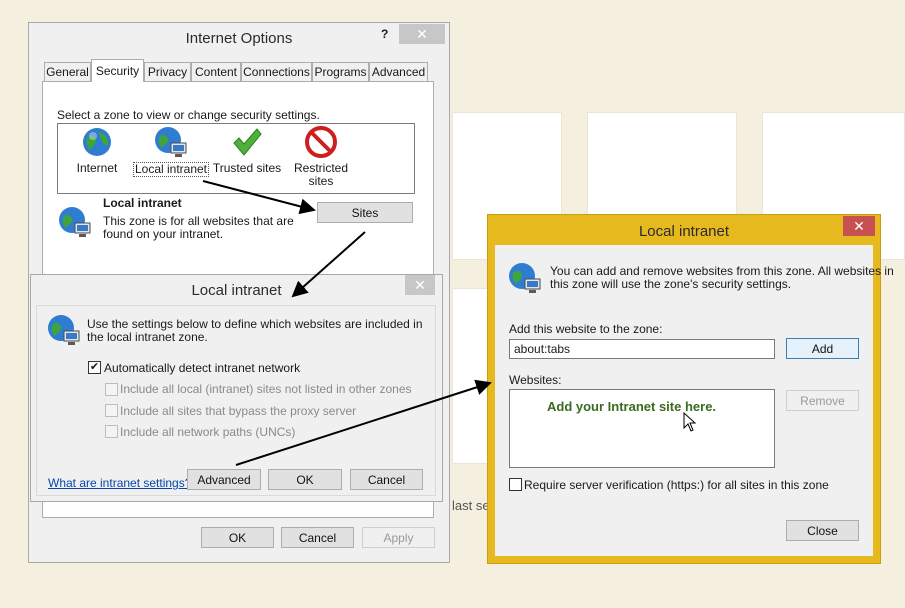  Describe the element at coordinates (163, 234) in the screenshot. I see `selected-zone-desc-line2: found on your intranet.` at that location.